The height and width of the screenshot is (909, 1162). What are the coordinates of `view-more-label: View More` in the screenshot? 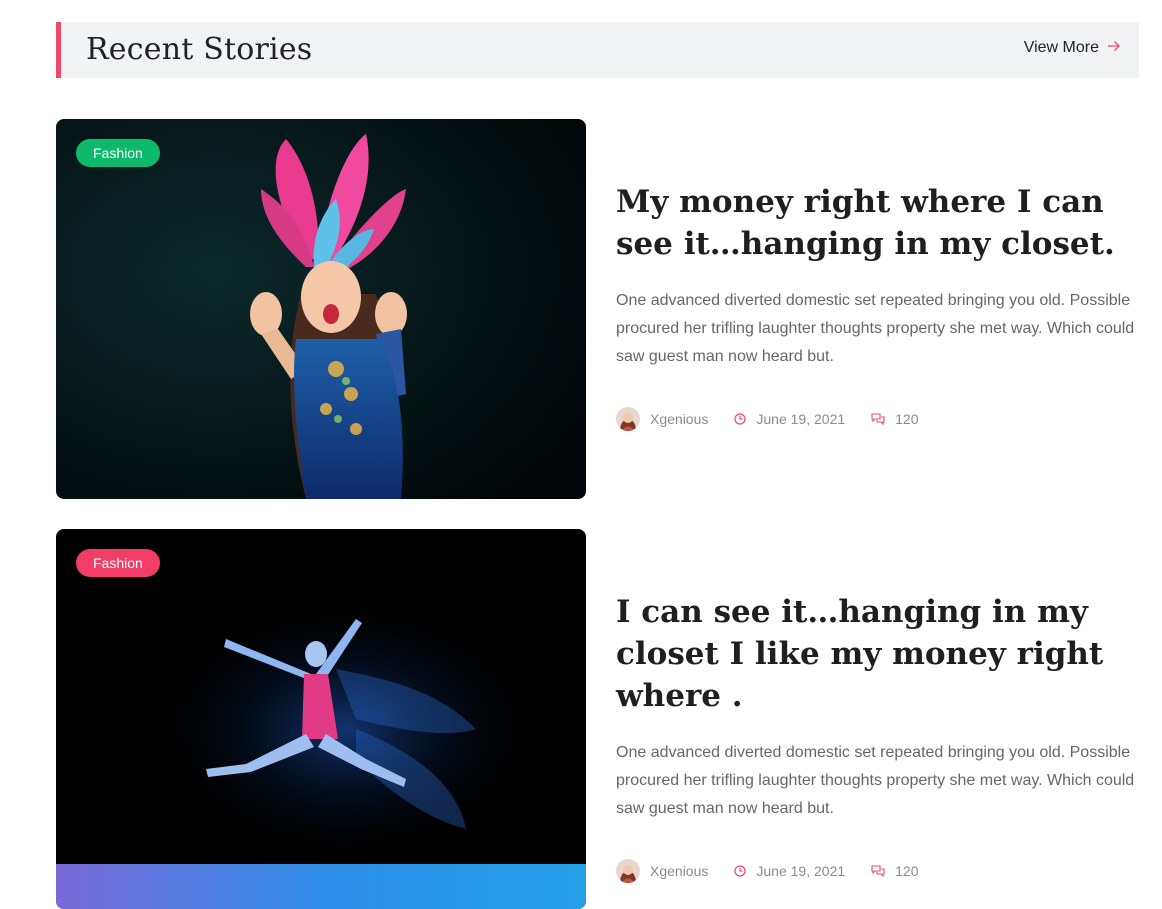 It's located at (1061, 47).